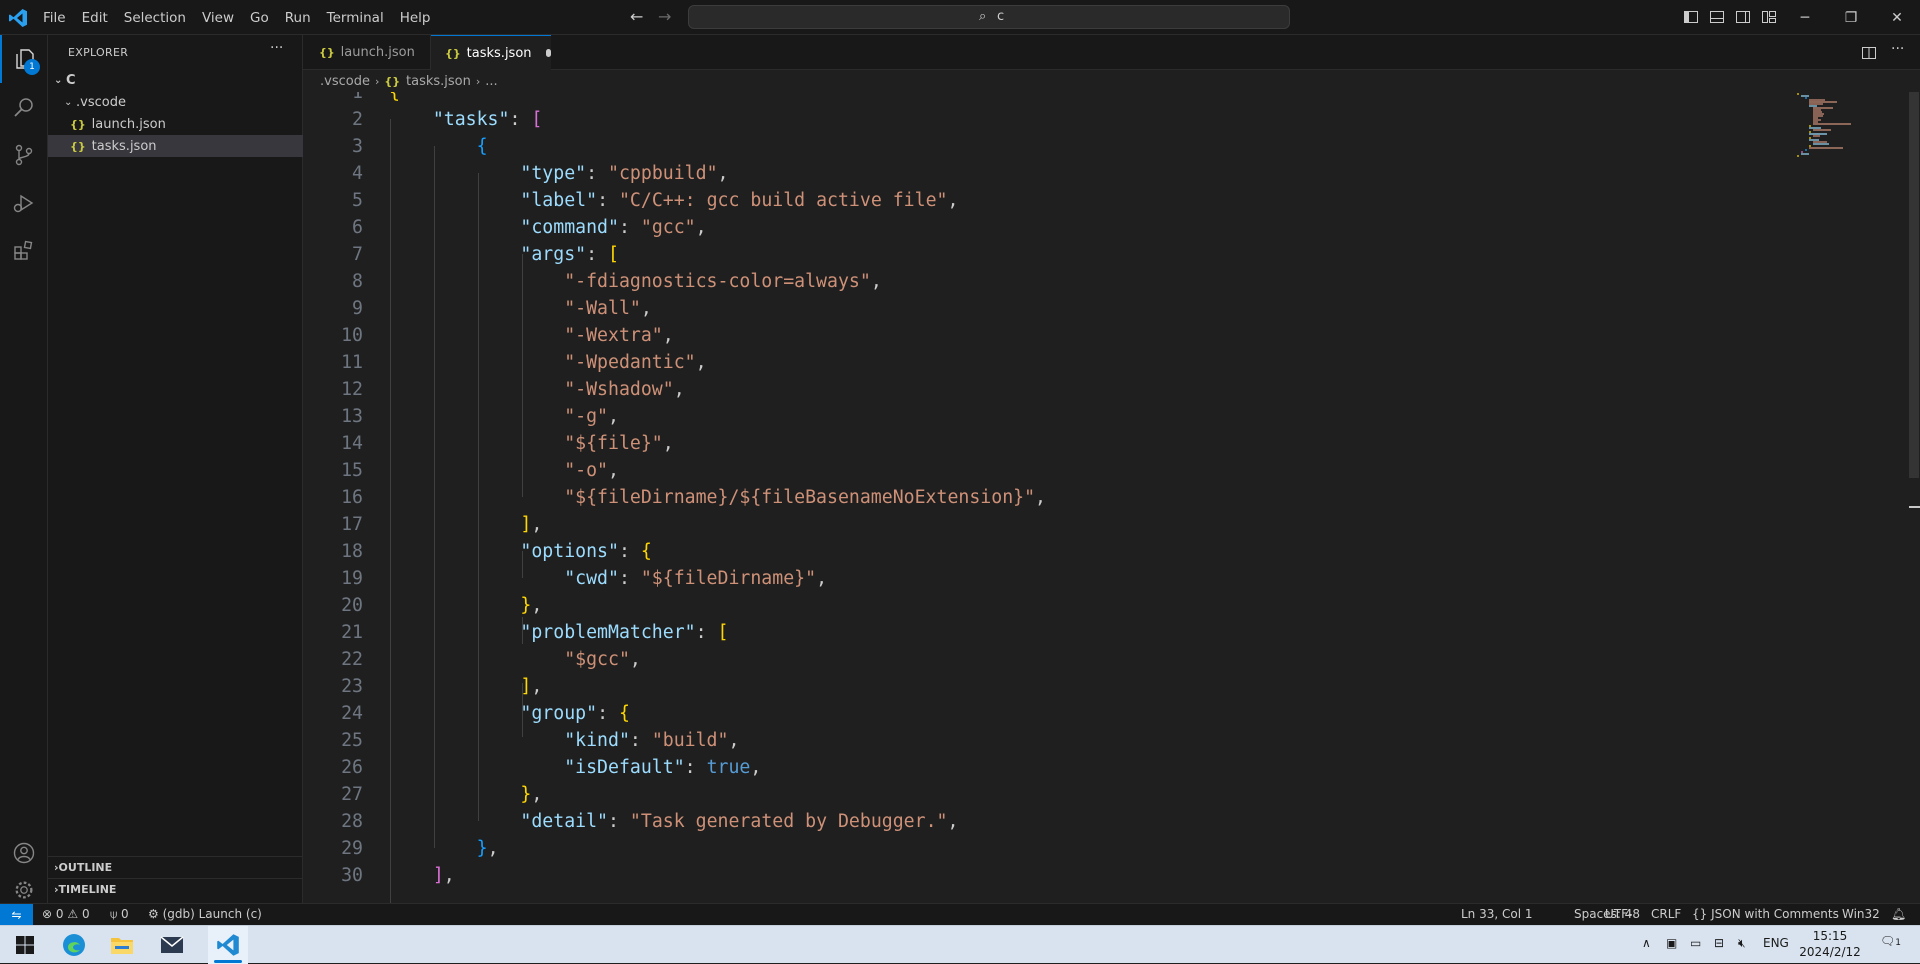 Image resolution: width=1920 pixels, height=964 pixels. I want to click on tree-file-tasks: {} tasks.json, so click(186, 146).